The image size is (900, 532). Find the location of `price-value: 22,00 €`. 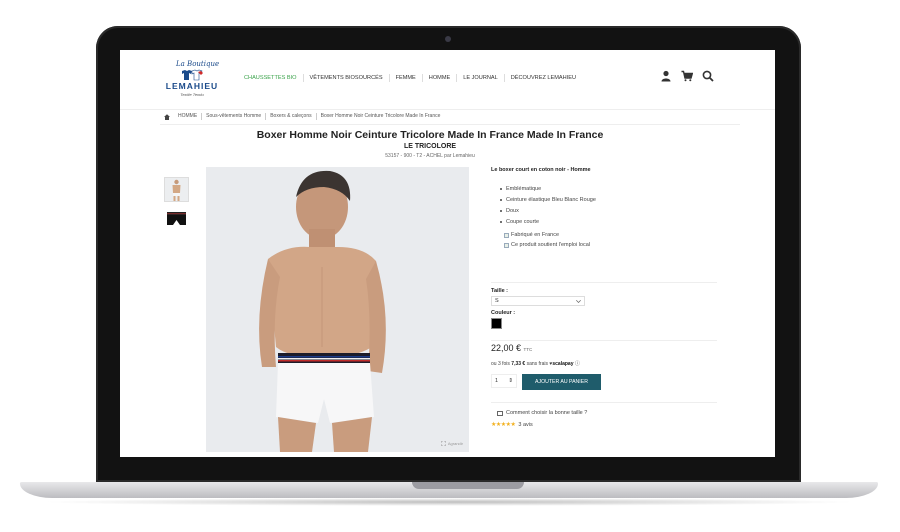

price-value: 22,00 € is located at coordinates (506, 348).